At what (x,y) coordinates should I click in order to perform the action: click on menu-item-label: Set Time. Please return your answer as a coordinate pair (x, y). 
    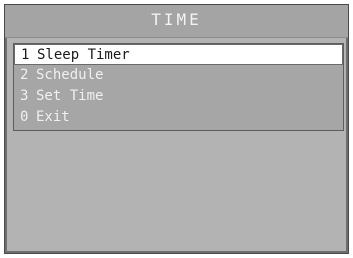
    Looking at the image, I should click on (70, 96).